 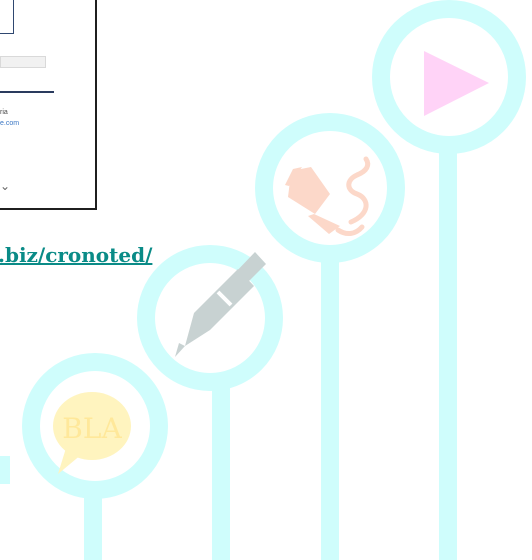 I want to click on preview-text-line-2: e.com, so click(x=10, y=123).